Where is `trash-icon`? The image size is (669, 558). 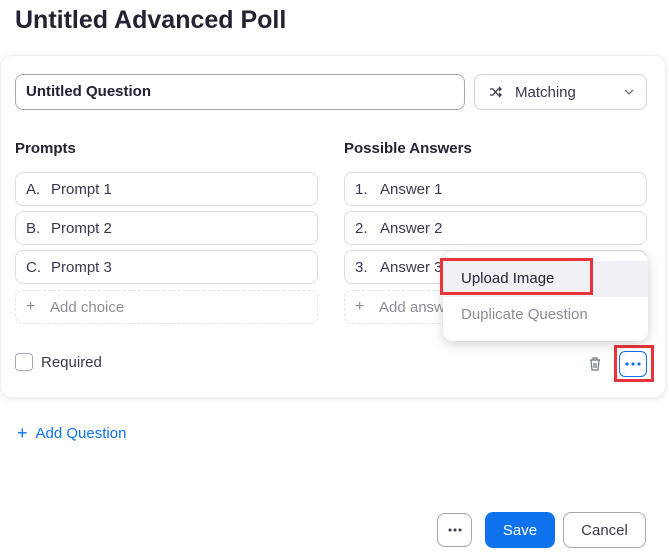
trash-icon is located at coordinates (595, 364).